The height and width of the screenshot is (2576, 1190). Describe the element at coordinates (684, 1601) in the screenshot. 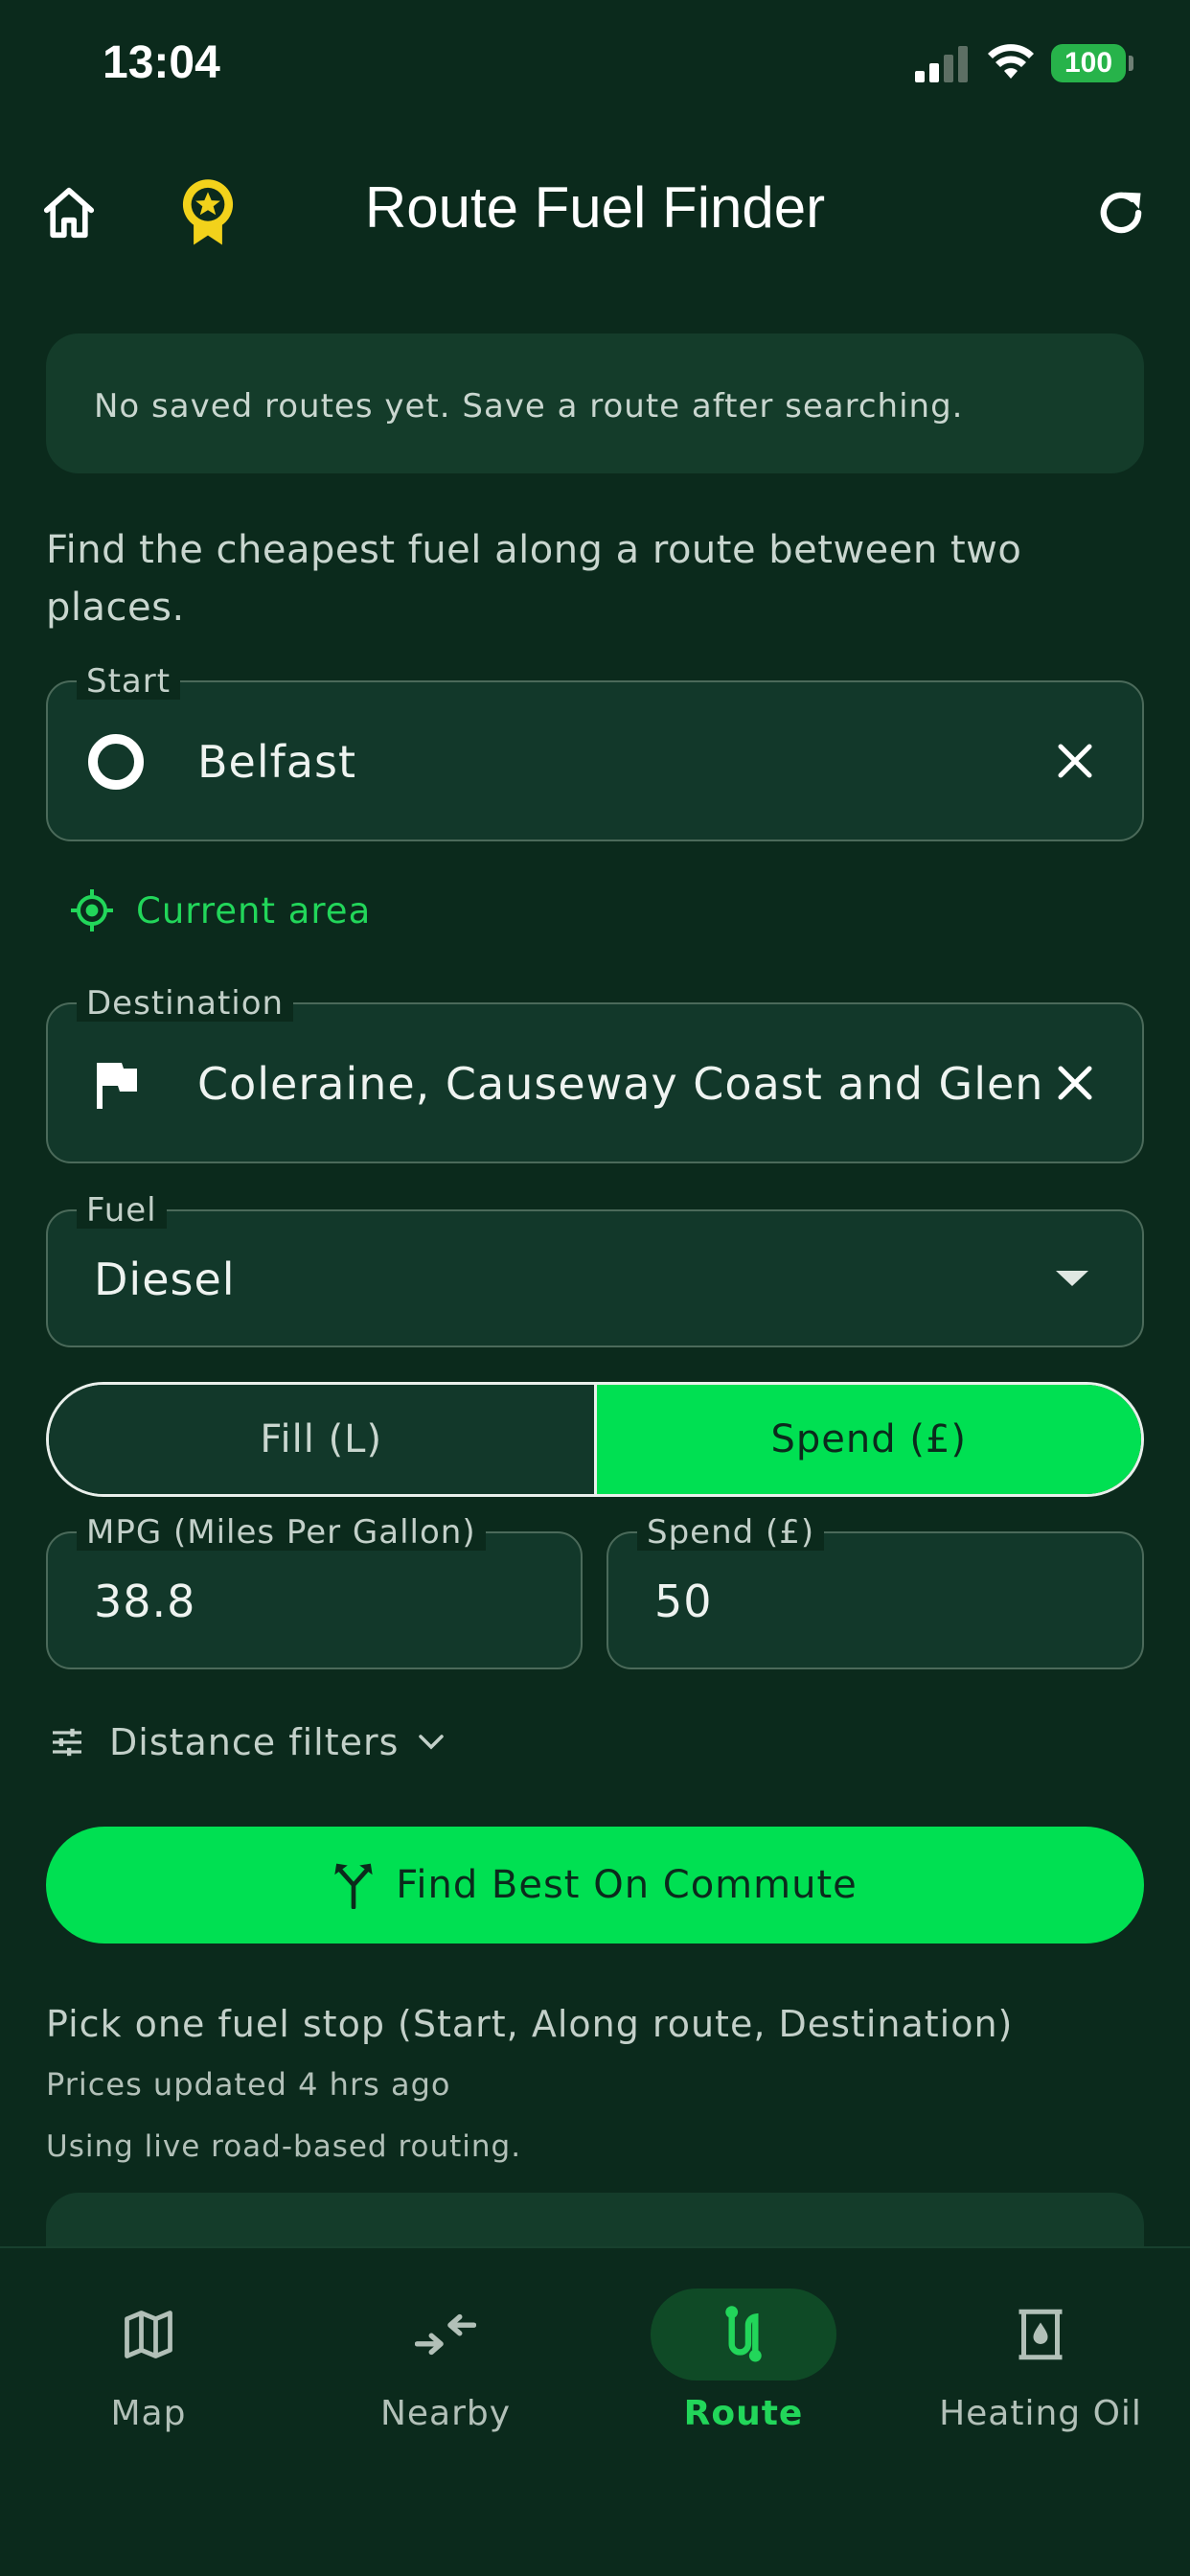

I see `spend-input: 50` at that location.